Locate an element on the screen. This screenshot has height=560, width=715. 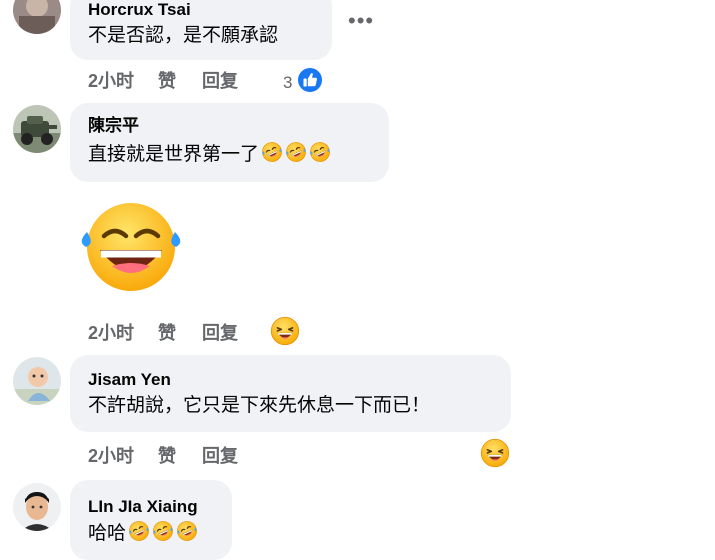
reaction-summary: 3 is located at coordinates (304, 82).